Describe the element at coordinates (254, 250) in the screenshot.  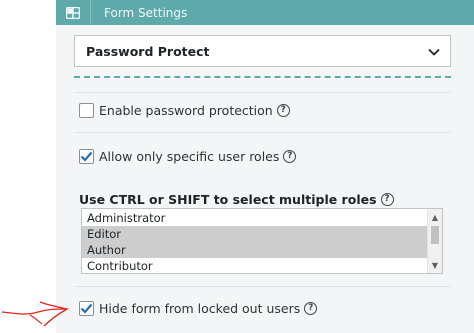
I see `list-item: Author` at that location.